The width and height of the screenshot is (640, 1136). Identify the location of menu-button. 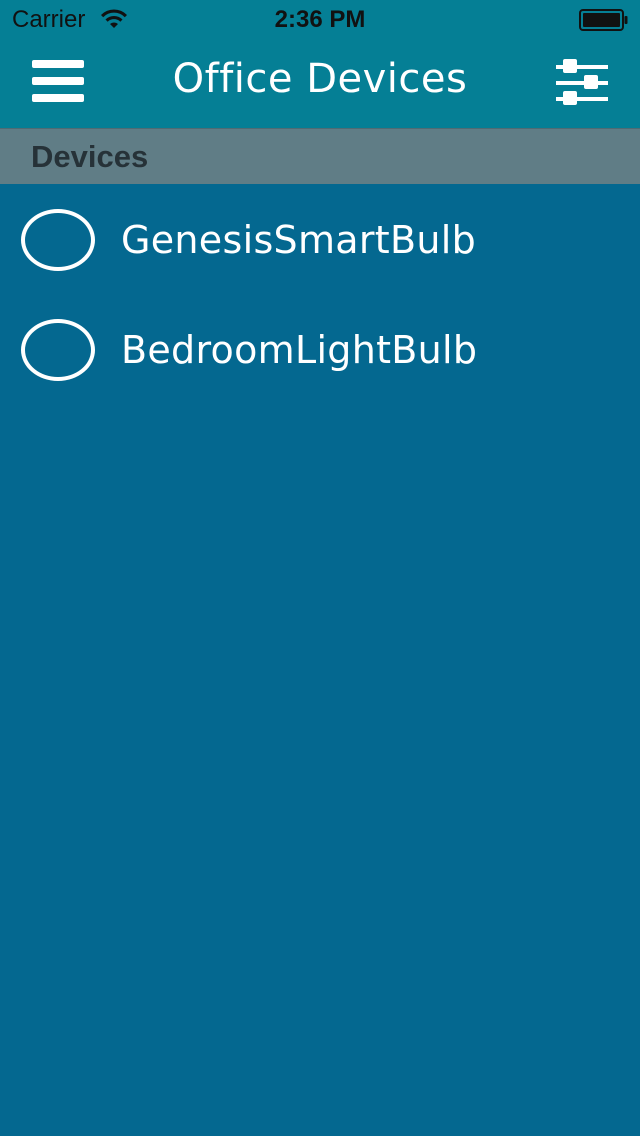
(58, 83).